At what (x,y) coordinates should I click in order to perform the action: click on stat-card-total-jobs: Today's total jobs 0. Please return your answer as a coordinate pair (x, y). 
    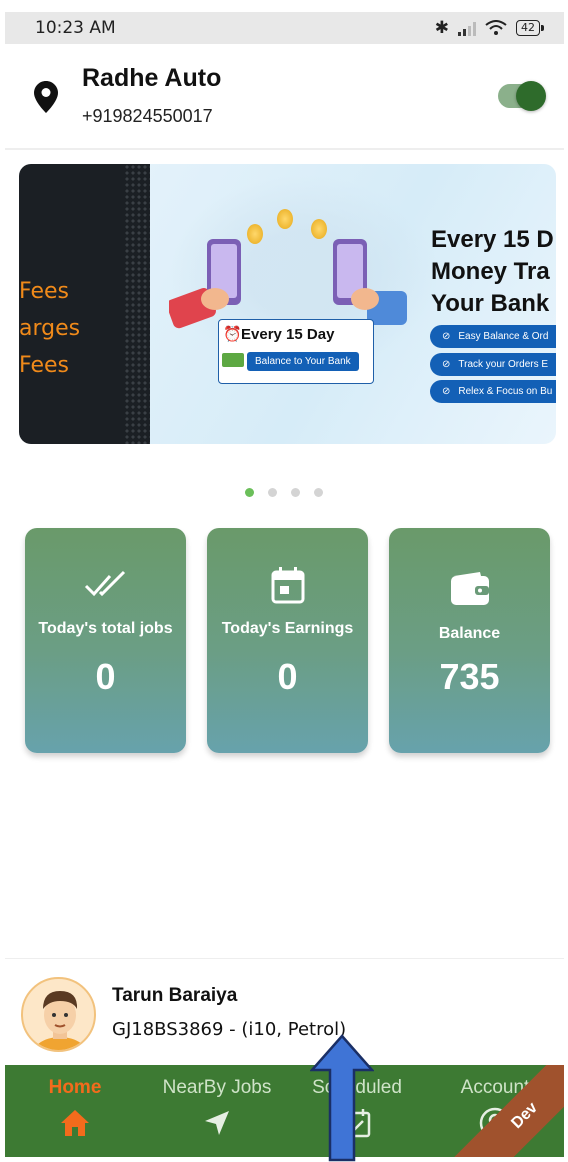
    Looking at the image, I should click on (105, 640).